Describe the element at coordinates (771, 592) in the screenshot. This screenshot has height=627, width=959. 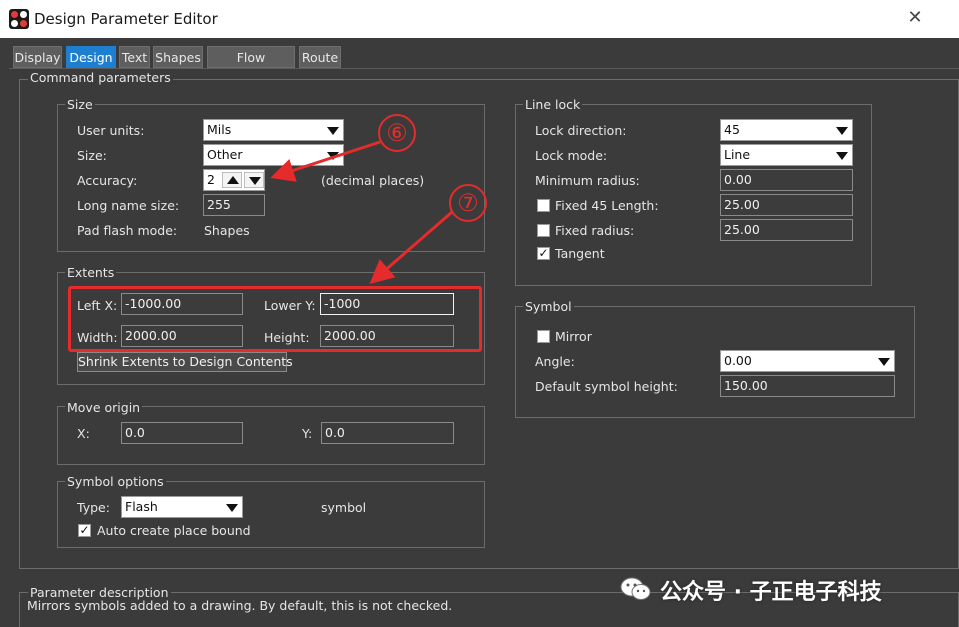
I see `watermark-text: 公众号 · 子正电子科技` at that location.